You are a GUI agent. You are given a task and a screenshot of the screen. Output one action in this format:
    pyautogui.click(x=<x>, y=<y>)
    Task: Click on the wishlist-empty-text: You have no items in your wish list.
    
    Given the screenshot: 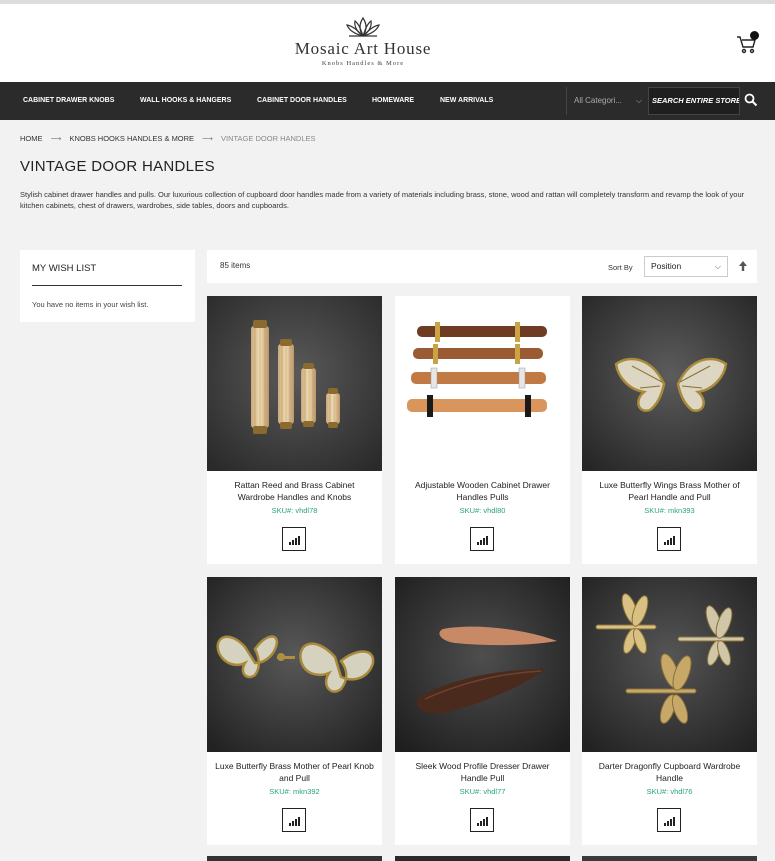 What is the action you would take?
    pyautogui.click(x=90, y=304)
    